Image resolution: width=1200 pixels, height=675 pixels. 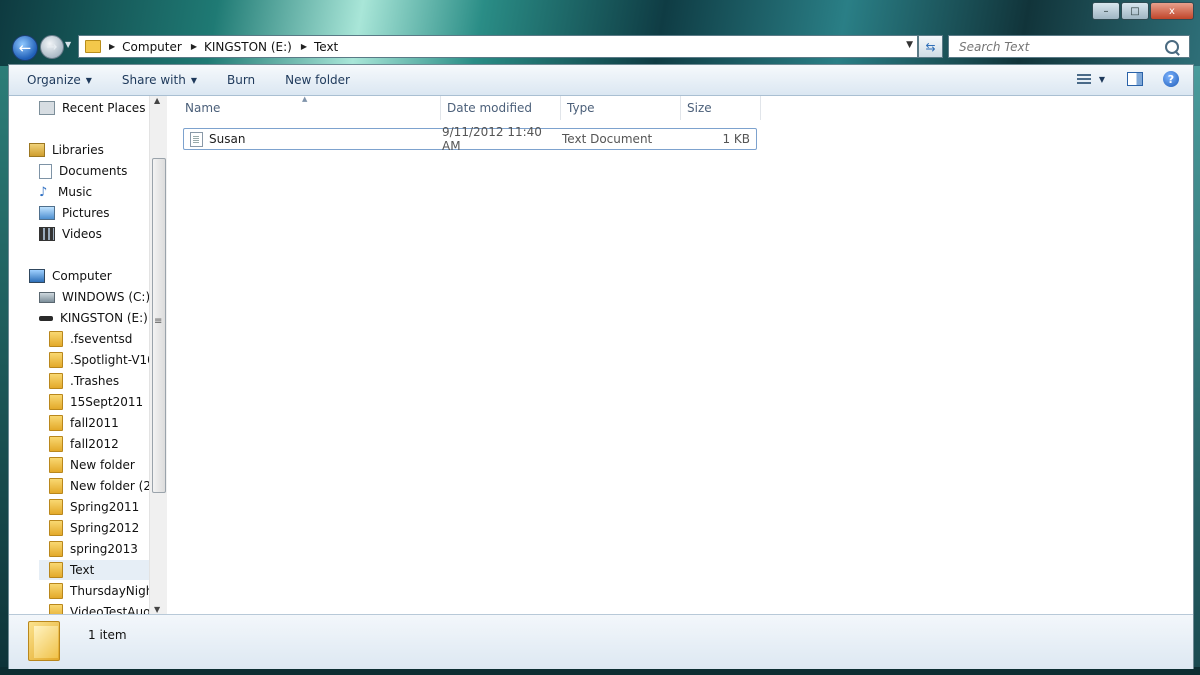 I want to click on breadcrumb-kingston: KINGSTON (E:), so click(x=248, y=47).